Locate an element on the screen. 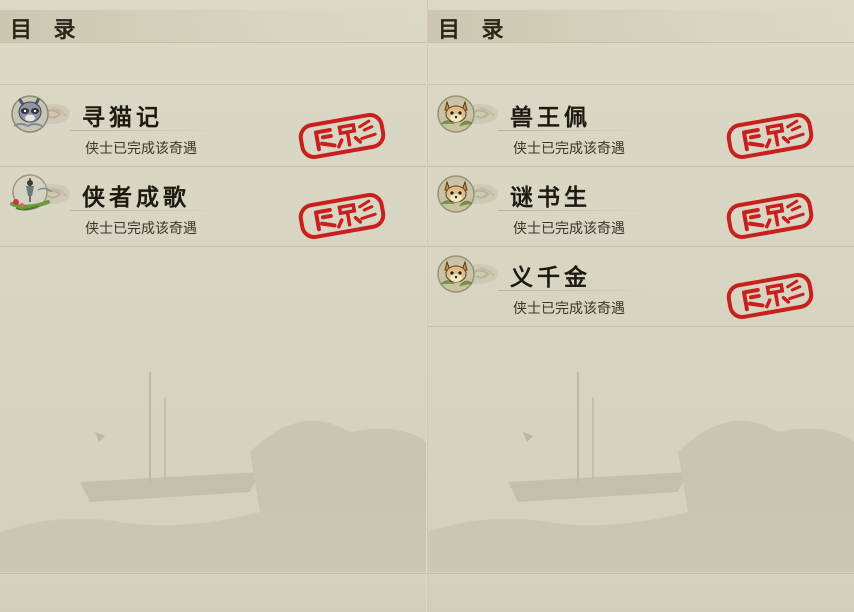  encounter-entry: 寻猫记 侠士已完成该奇遇 is located at coordinates (213, 126).